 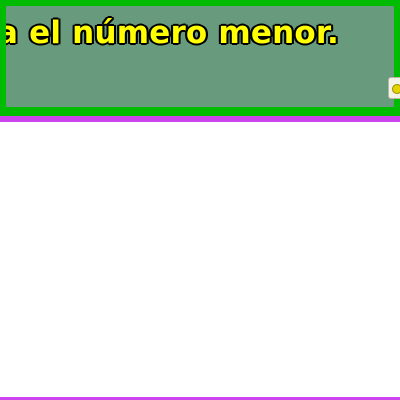 What do you see at coordinates (172, 33) in the screenshot?
I see `instruction-text: ta el número menor.` at bounding box center [172, 33].